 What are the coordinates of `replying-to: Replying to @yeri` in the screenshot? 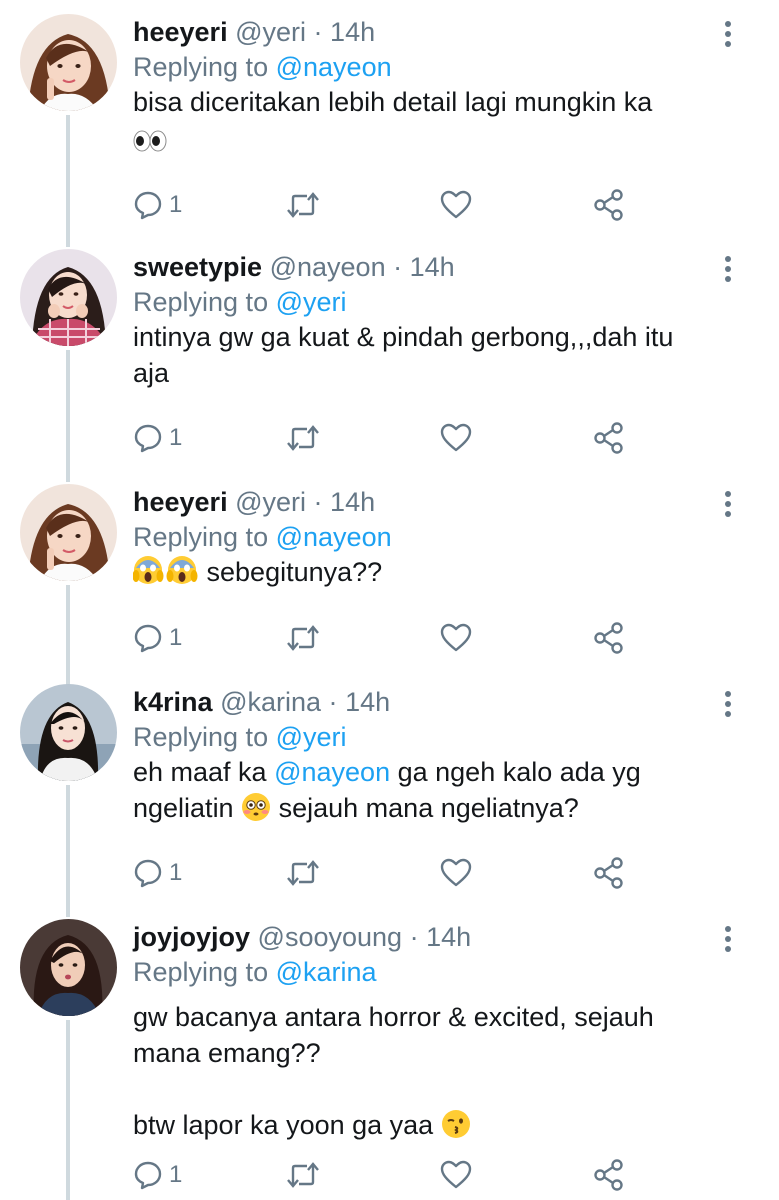 It's located at (240, 737).